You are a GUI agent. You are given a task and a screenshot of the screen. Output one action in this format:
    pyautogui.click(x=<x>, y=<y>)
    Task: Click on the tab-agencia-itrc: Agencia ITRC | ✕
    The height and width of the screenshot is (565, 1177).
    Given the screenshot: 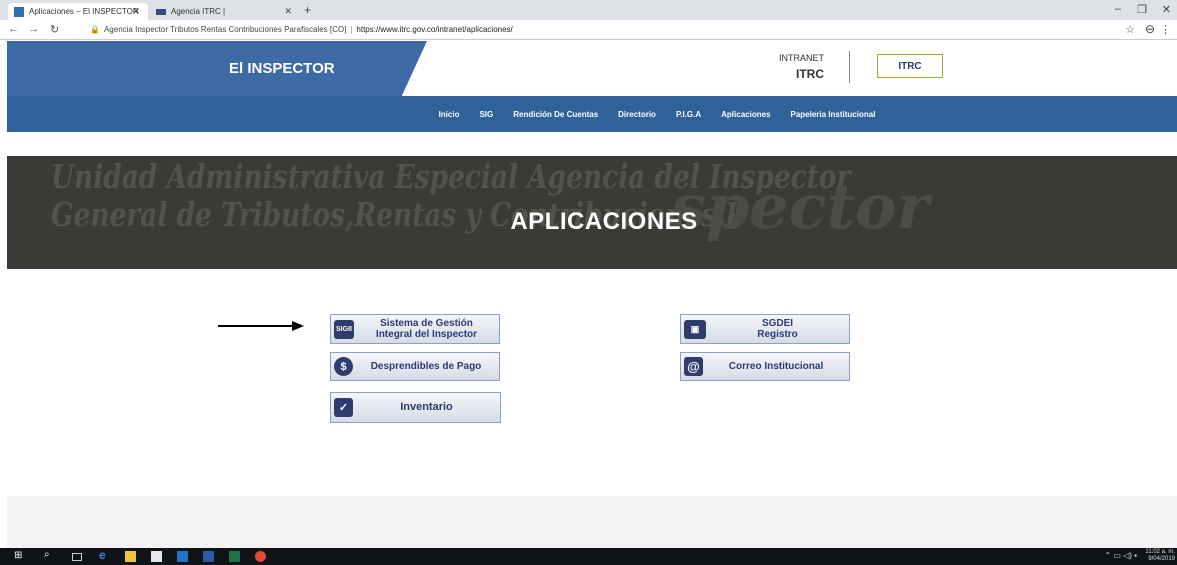 What is the action you would take?
    pyautogui.click(x=225, y=11)
    